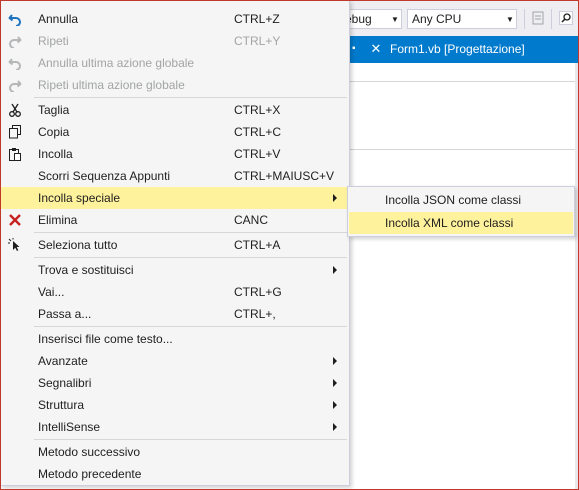 The height and width of the screenshot is (490, 579). What do you see at coordinates (61, 405) in the screenshot?
I see `menu-item-label: Struttura` at bounding box center [61, 405].